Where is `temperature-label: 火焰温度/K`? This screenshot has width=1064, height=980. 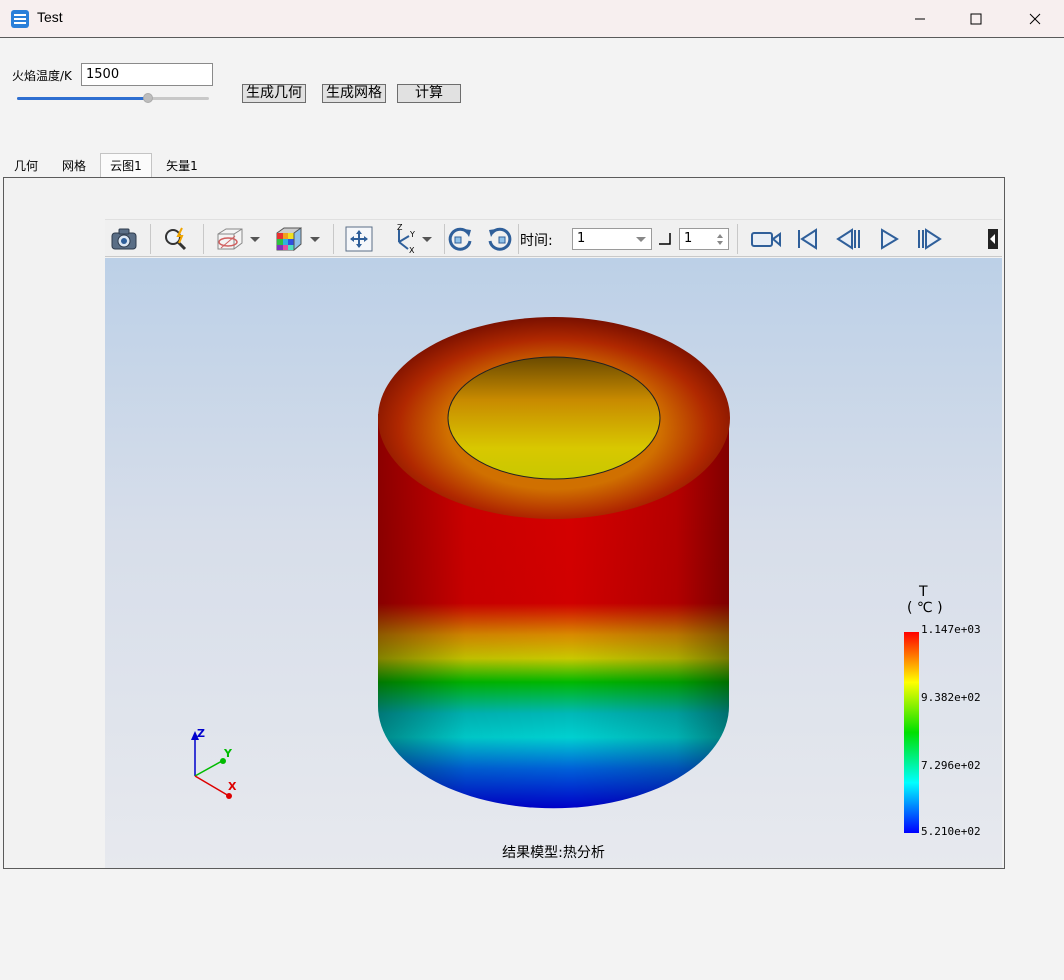
temperature-label: 火焰温度/K is located at coordinates (42, 76).